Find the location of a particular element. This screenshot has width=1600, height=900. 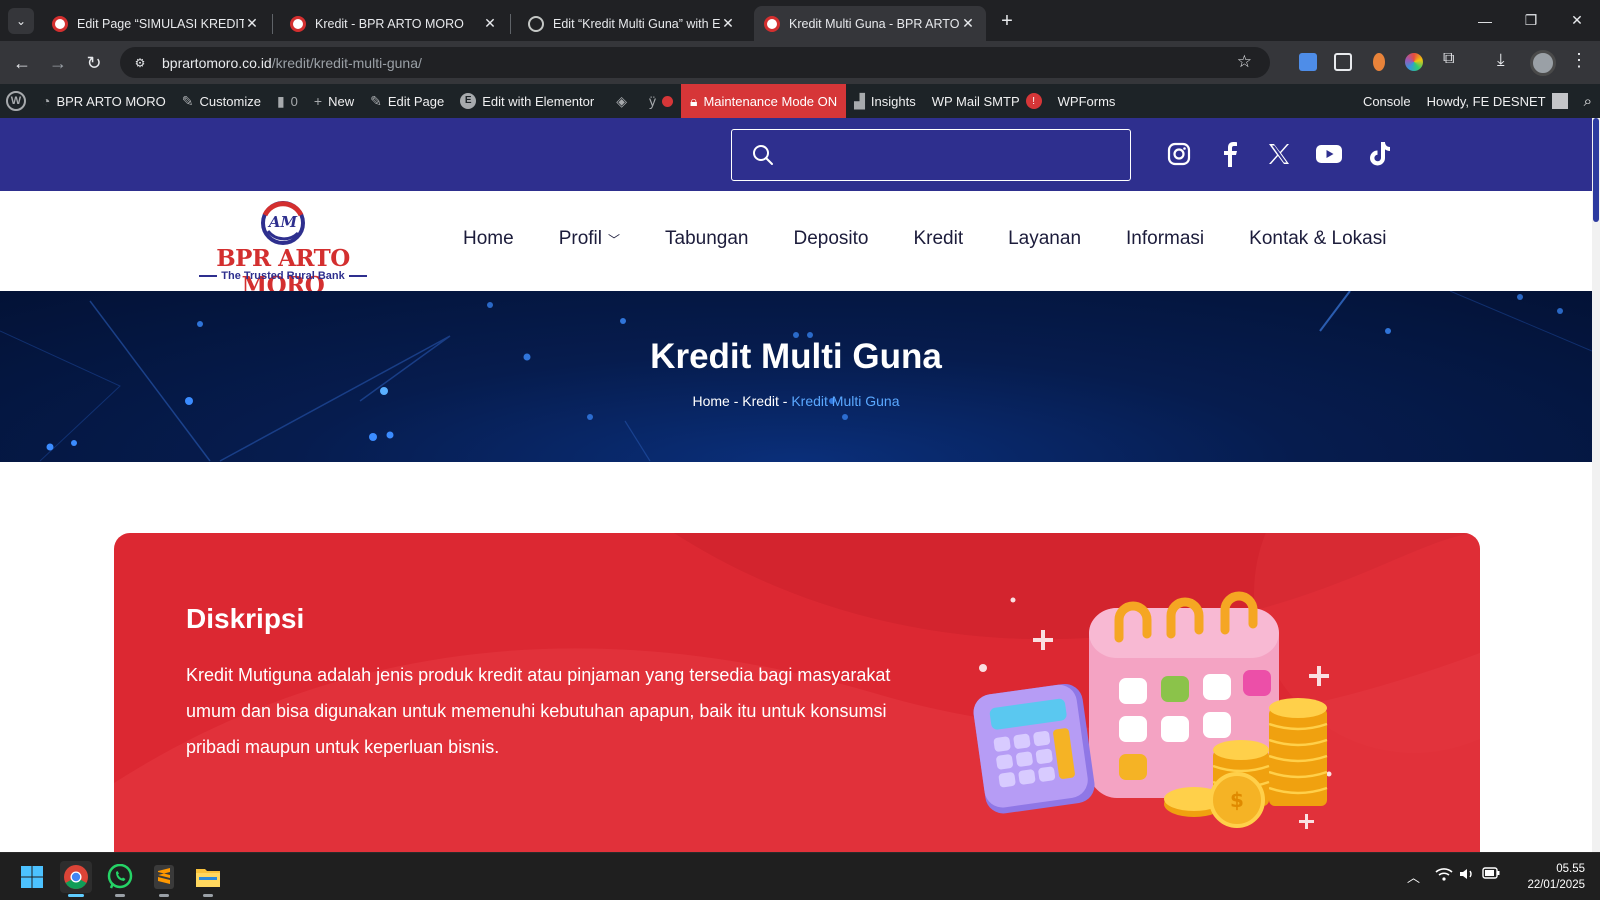

ab-new: + New is located at coordinates (334, 101).